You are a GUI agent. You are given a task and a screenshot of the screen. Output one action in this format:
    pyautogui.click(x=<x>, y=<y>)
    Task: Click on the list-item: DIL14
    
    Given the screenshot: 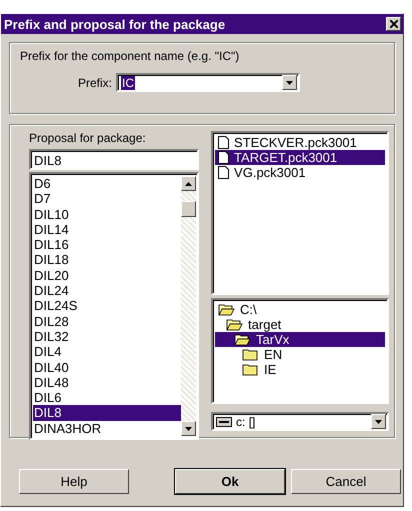 What is the action you would take?
    pyautogui.click(x=107, y=230)
    